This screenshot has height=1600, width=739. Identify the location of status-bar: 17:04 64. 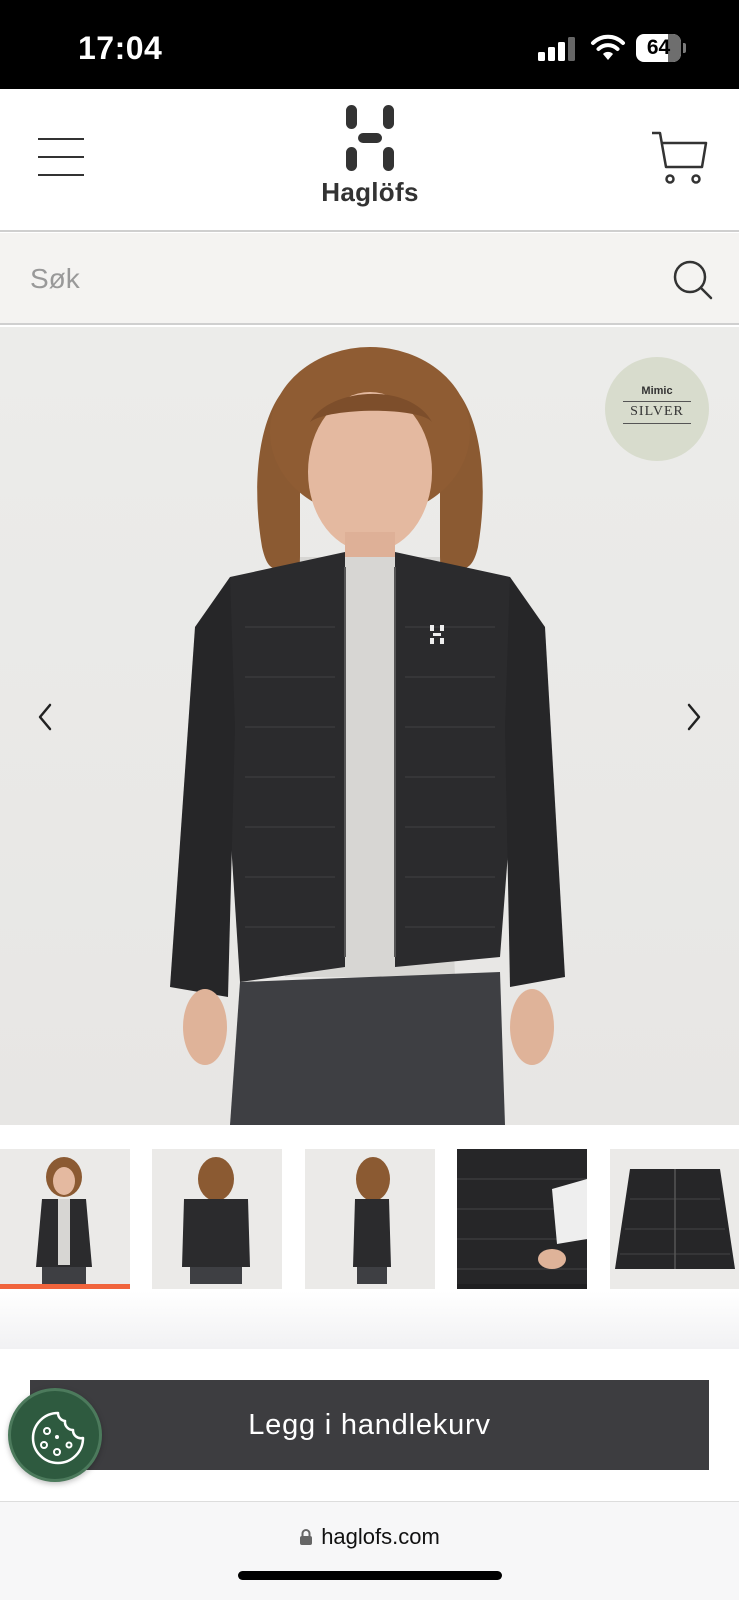
(369, 44).